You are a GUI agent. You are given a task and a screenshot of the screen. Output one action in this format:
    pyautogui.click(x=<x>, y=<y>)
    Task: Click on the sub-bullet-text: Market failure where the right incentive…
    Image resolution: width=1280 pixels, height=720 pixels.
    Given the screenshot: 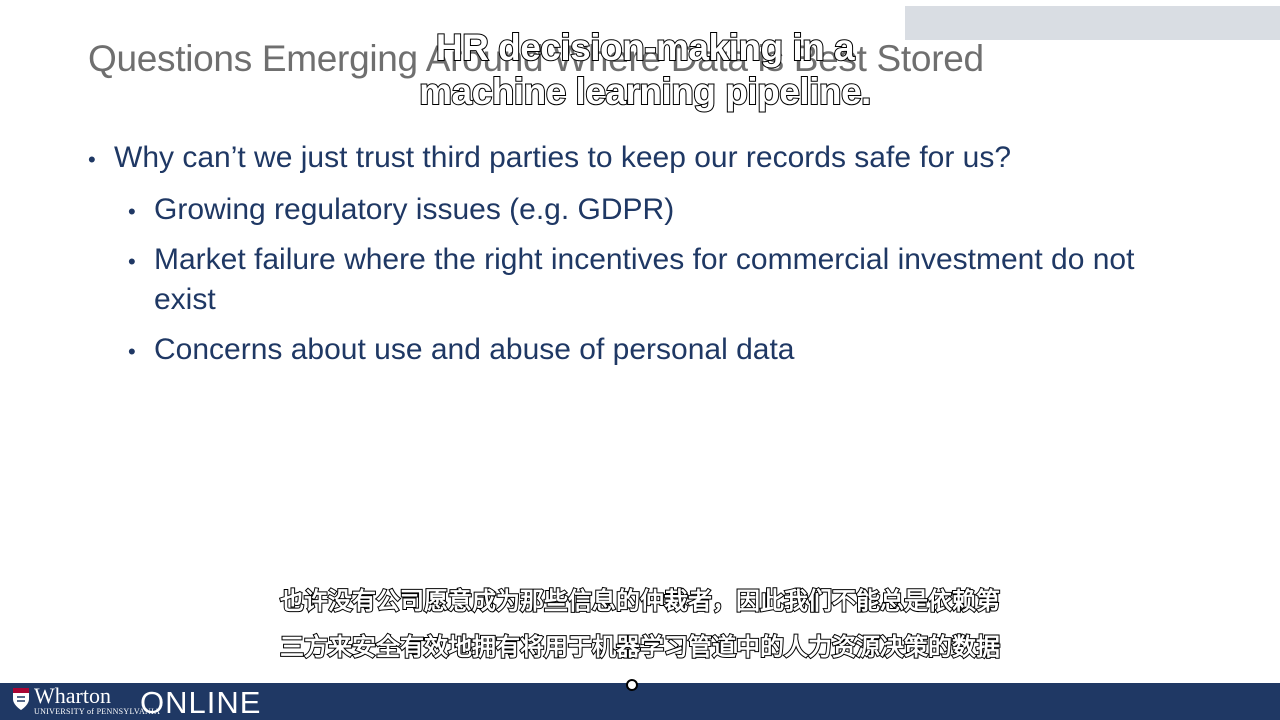 What is the action you would take?
    pyautogui.click(x=644, y=279)
    